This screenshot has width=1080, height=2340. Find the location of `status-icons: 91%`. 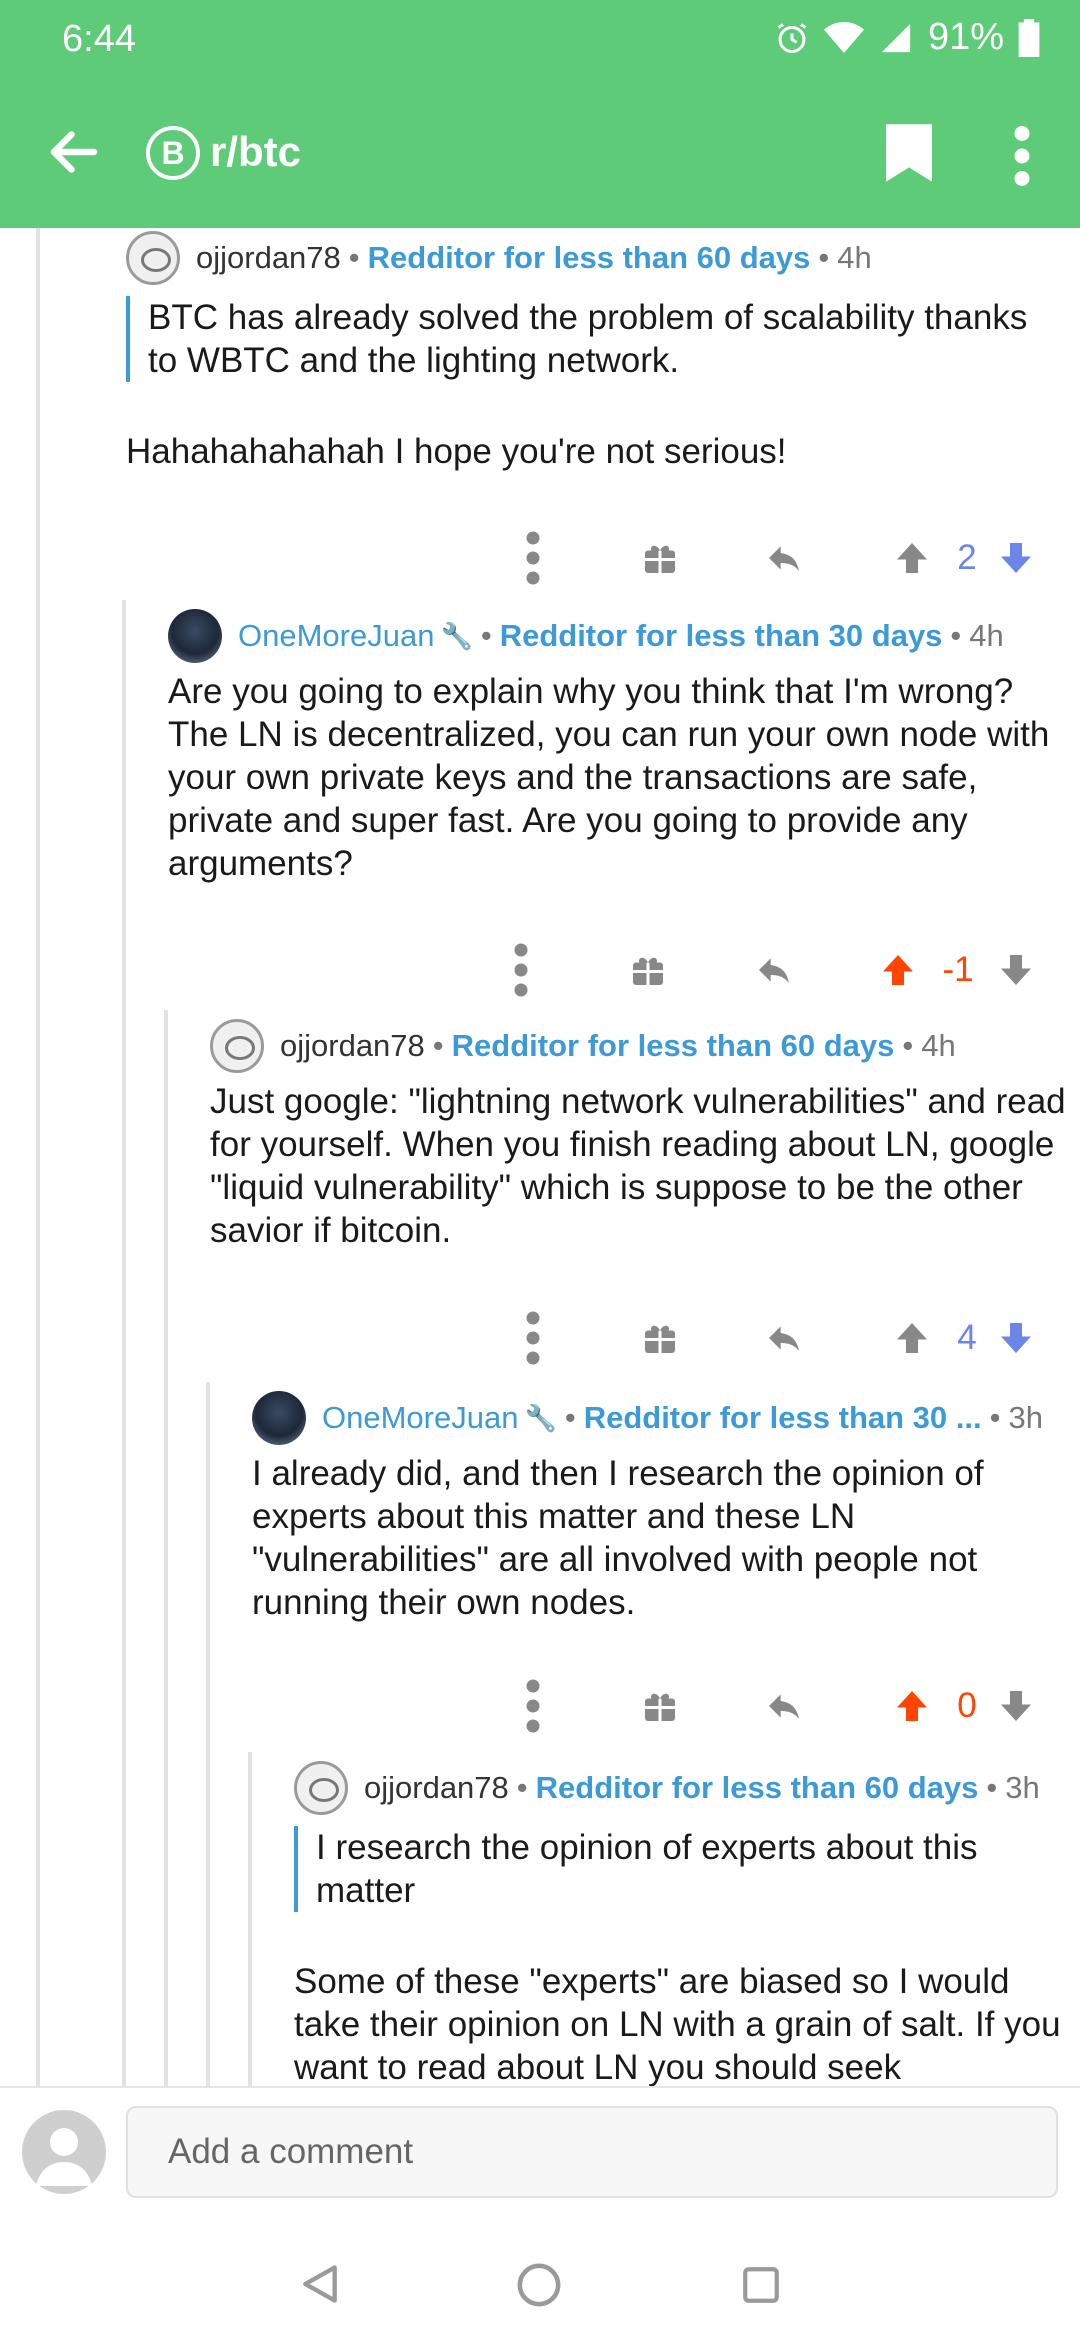

status-icons: 91% is located at coordinates (907, 37).